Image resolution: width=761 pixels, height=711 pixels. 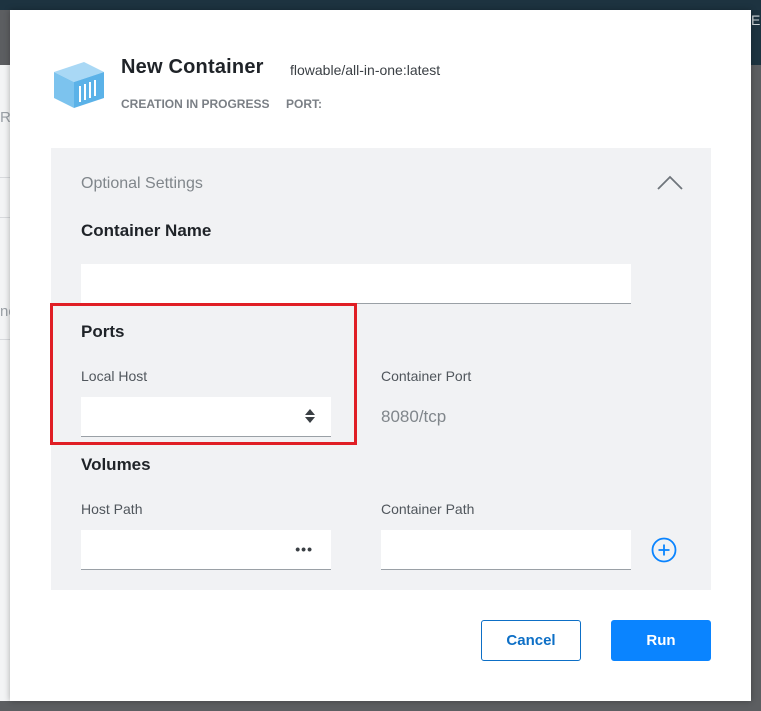 I want to click on local-host-field, so click(x=206, y=417).